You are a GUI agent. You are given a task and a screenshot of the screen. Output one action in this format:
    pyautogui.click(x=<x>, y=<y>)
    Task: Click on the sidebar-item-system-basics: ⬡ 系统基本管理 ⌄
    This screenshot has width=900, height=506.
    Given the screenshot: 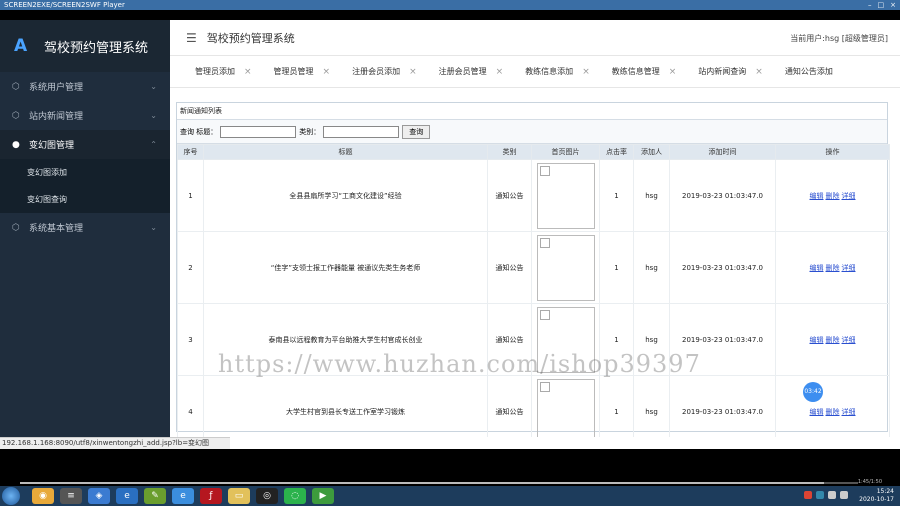 What is the action you would take?
    pyautogui.click(x=85, y=227)
    